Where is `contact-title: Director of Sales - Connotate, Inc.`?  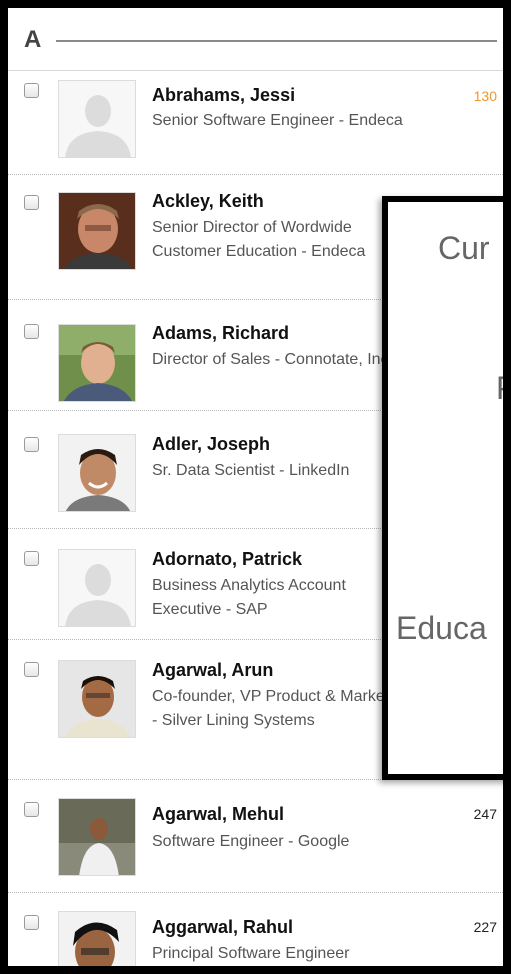 contact-title: Director of Sales - Connotate, Inc. is located at coordinates (272, 359).